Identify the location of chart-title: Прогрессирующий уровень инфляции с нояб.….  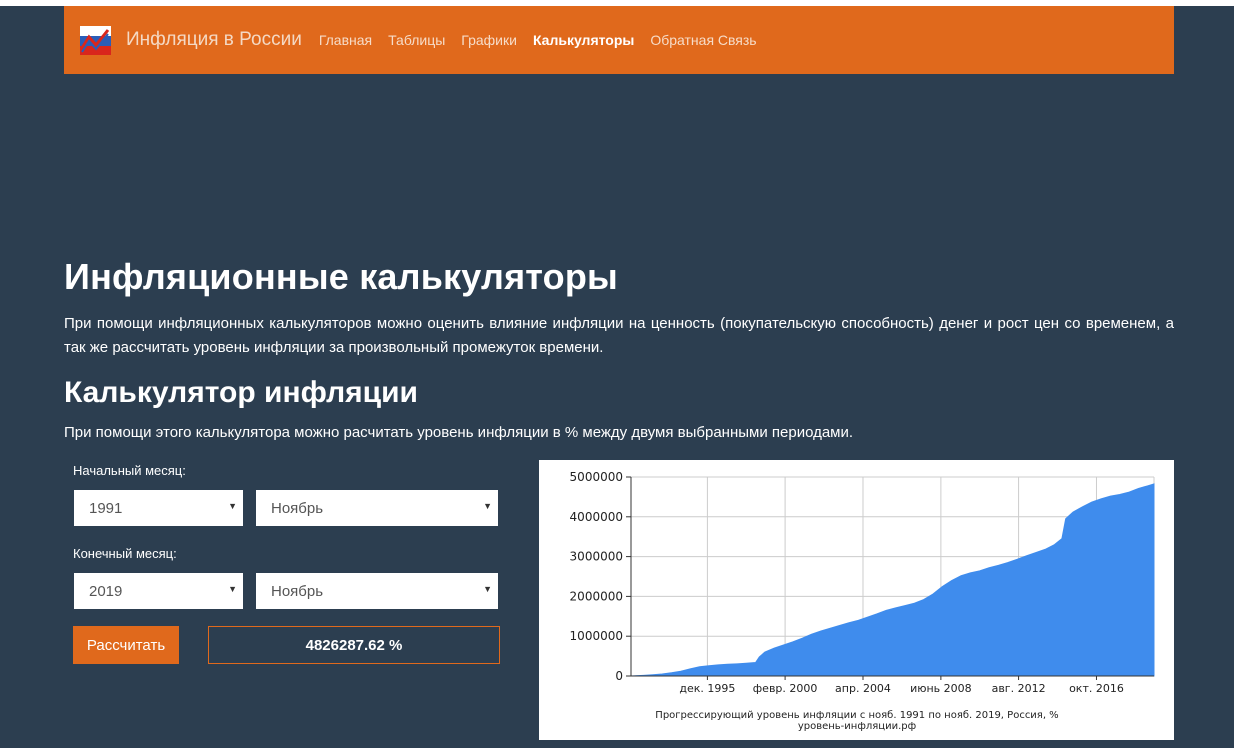
(856, 715).